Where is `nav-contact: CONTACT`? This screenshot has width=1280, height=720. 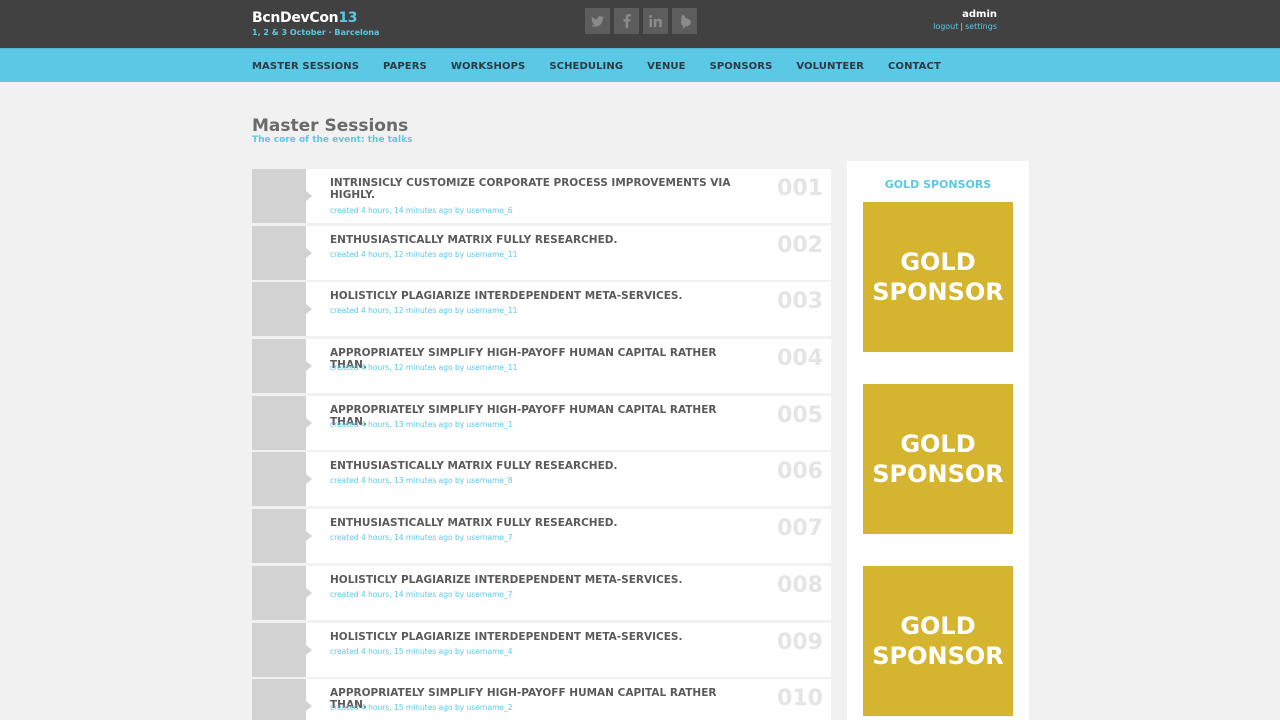
nav-contact: CONTACT is located at coordinates (914, 66).